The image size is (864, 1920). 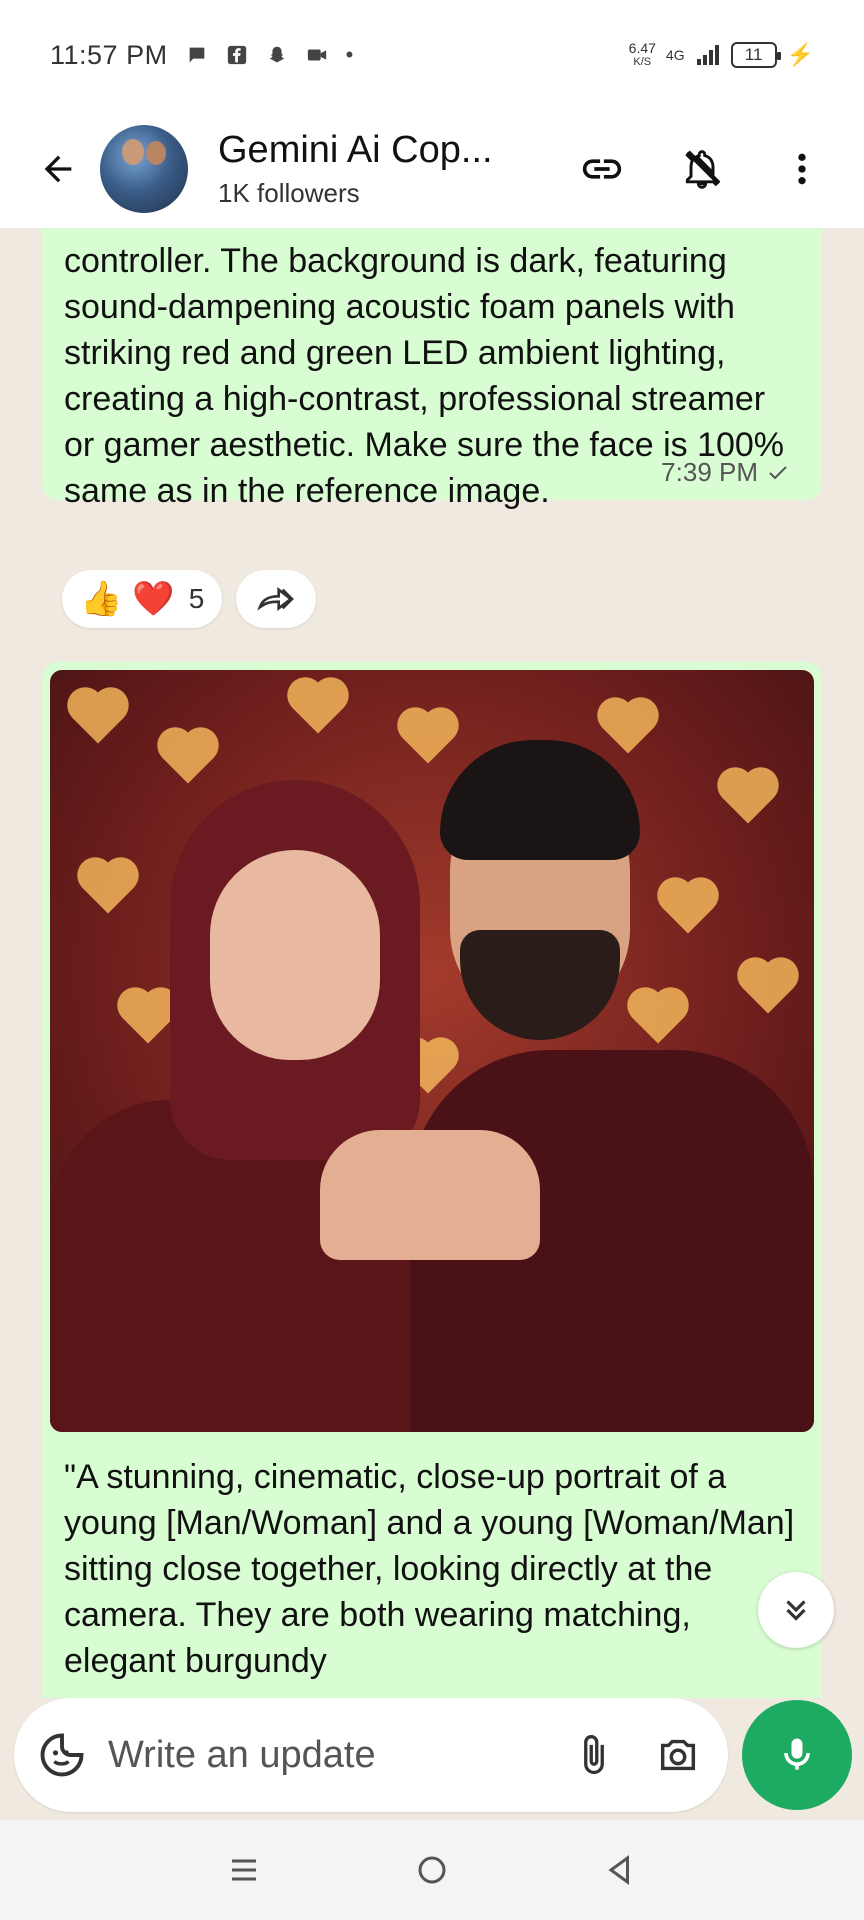 I want to click on man-beard, so click(x=540, y=985).